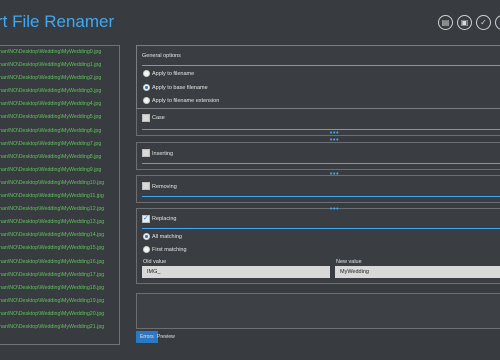 The height and width of the screenshot is (360, 500). Describe the element at coordinates (59, 288) in the screenshot. I see `file-list-item: nan\NO\Desktop\Wedding\MyWedding18.jpg` at that location.